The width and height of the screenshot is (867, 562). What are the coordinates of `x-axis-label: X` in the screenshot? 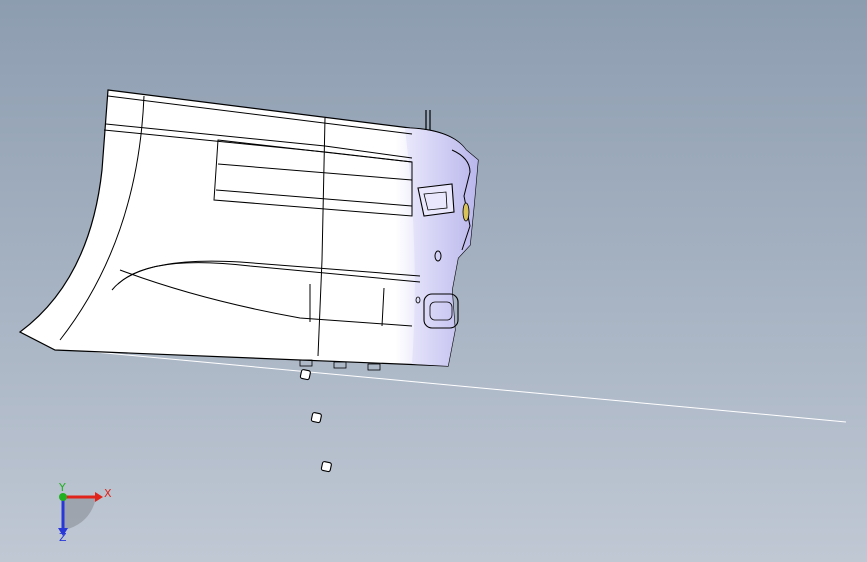 It's located at (108, 493).